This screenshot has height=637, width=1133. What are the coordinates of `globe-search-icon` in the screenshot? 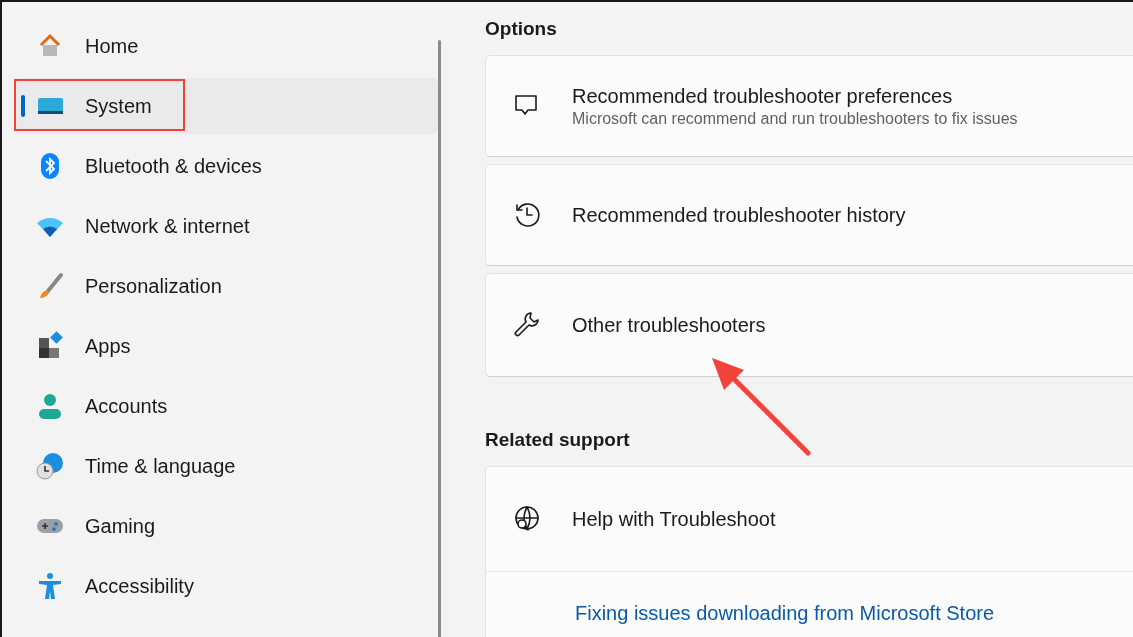 It's located at (527, 519).